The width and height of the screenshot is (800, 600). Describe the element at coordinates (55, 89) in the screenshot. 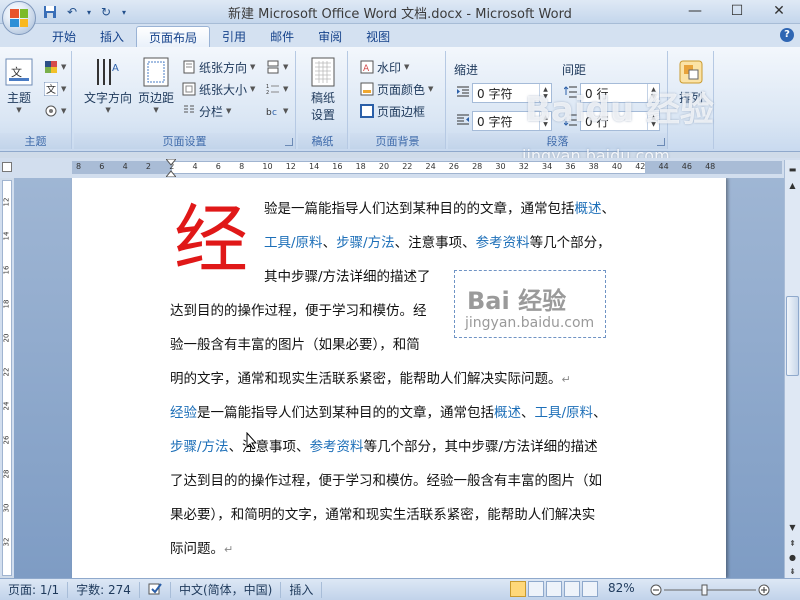

I see `theme-fonts-button: 文 ▼` at that location.